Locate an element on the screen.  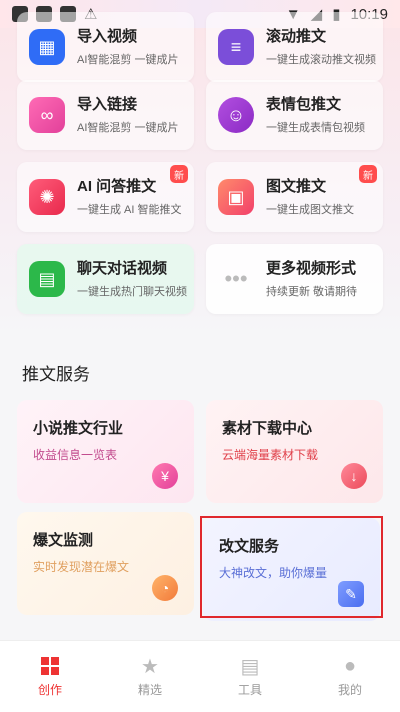
tab-me: ● 我的 is located at coordinates (350, 676).